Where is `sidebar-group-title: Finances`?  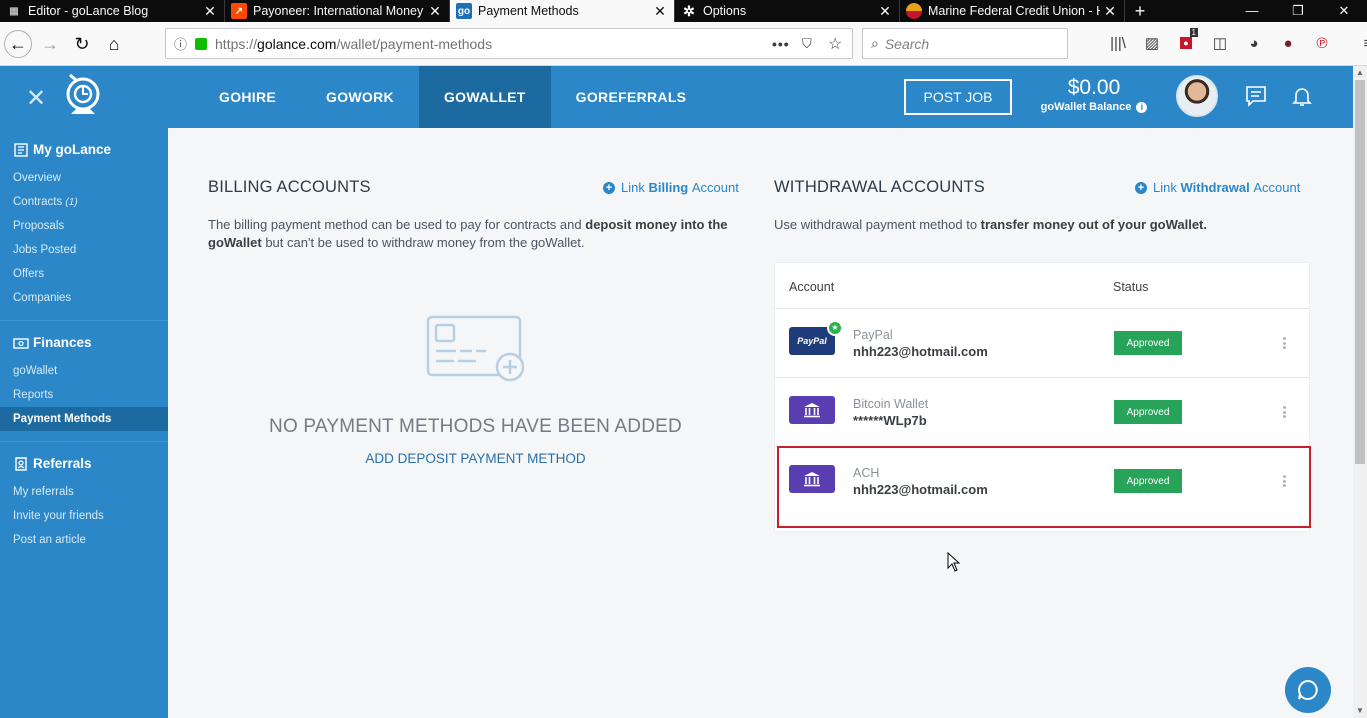
sidebar-group-title: Finances is located at coordinates (84, 342).